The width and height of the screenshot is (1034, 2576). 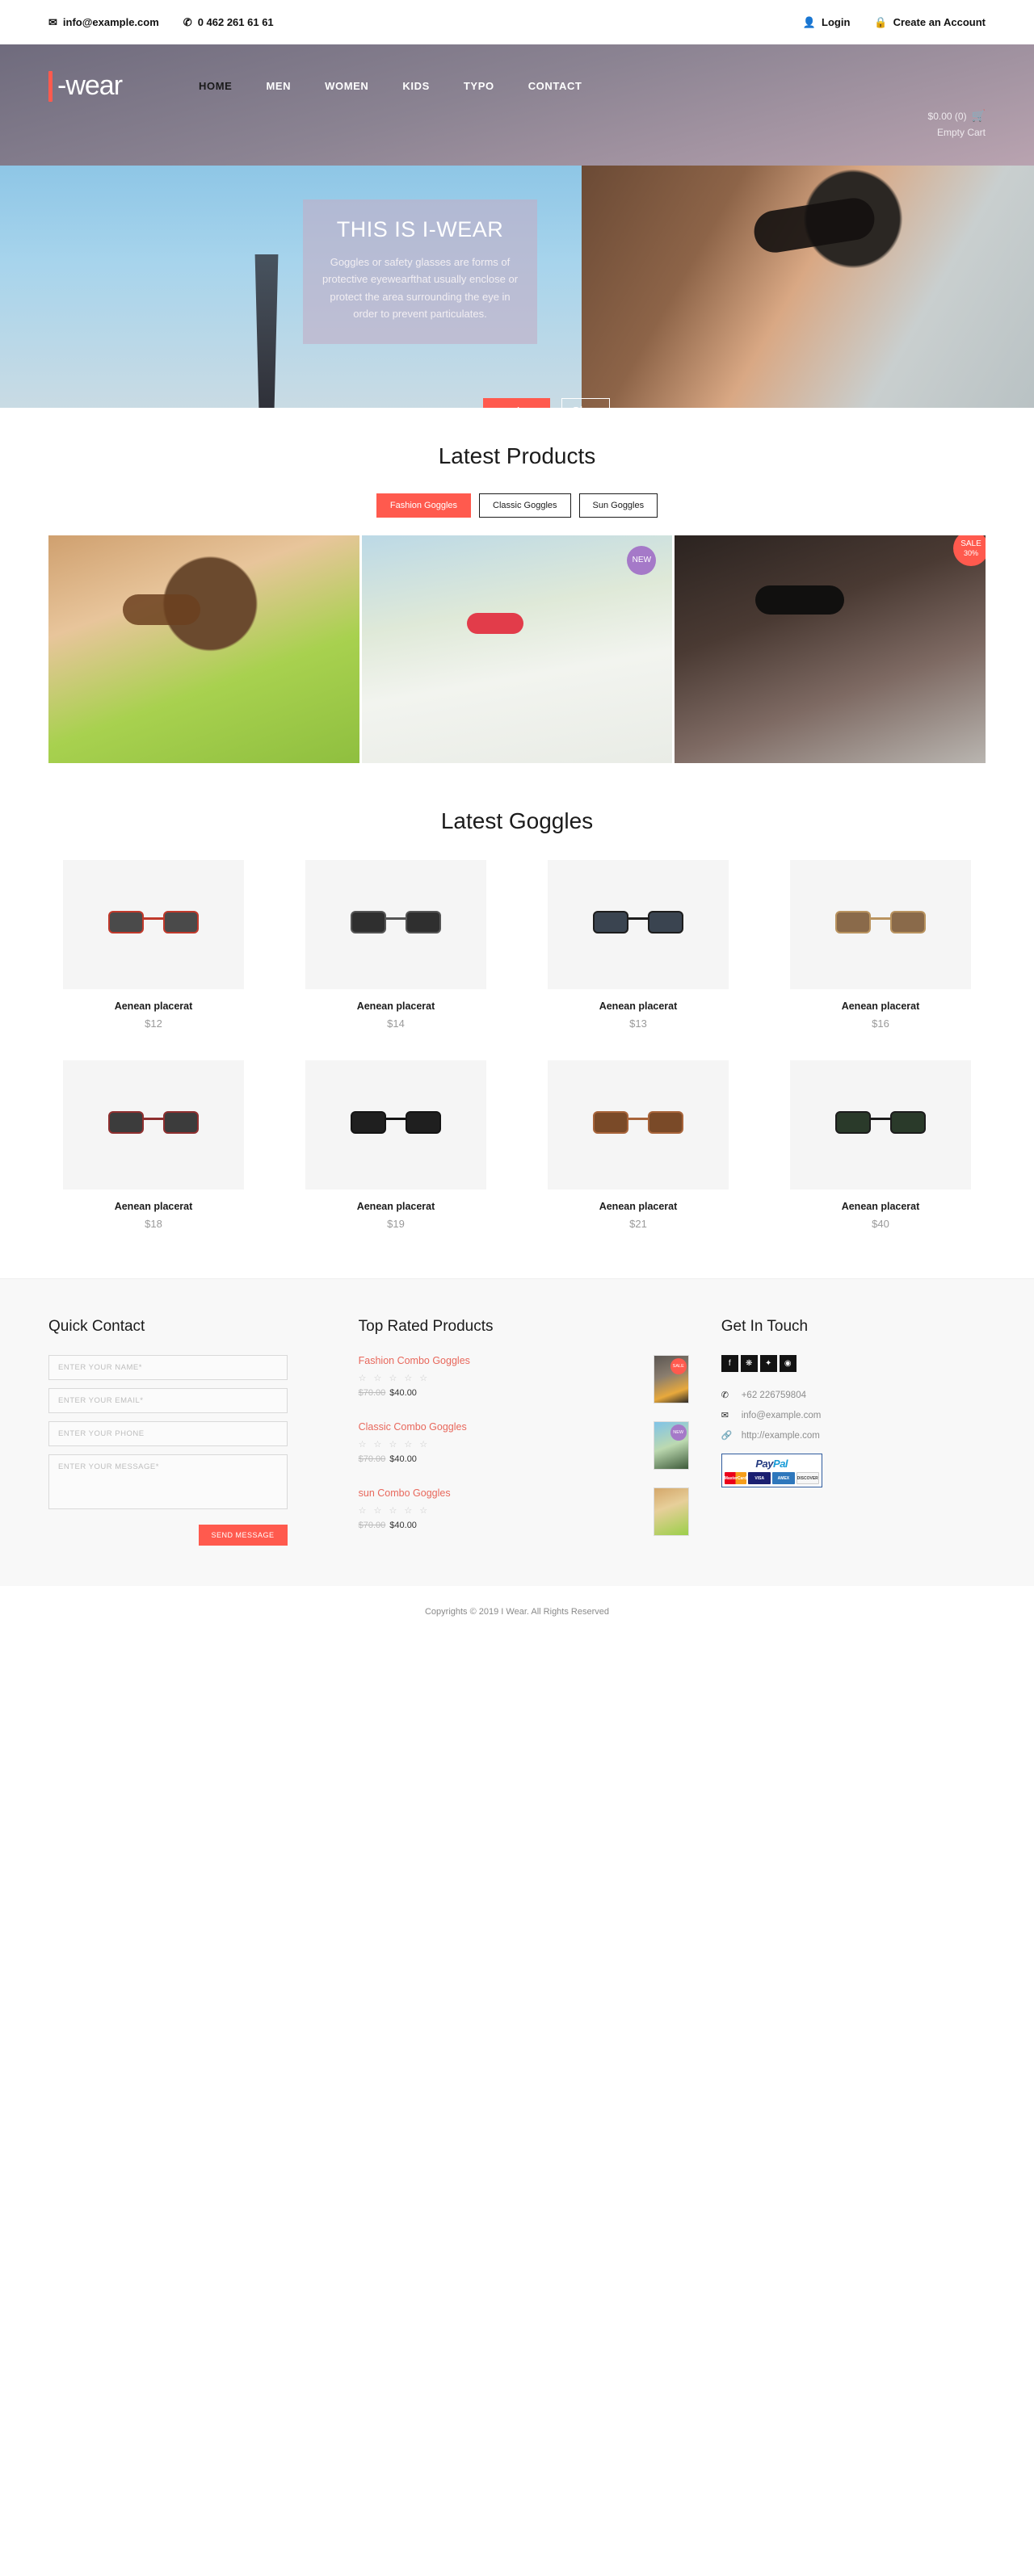 What do you see at coordinates (243, 1535) in the screenshot?
I see `send-message-button: SEND MESSAGE` at bounding box center [243, 1535].